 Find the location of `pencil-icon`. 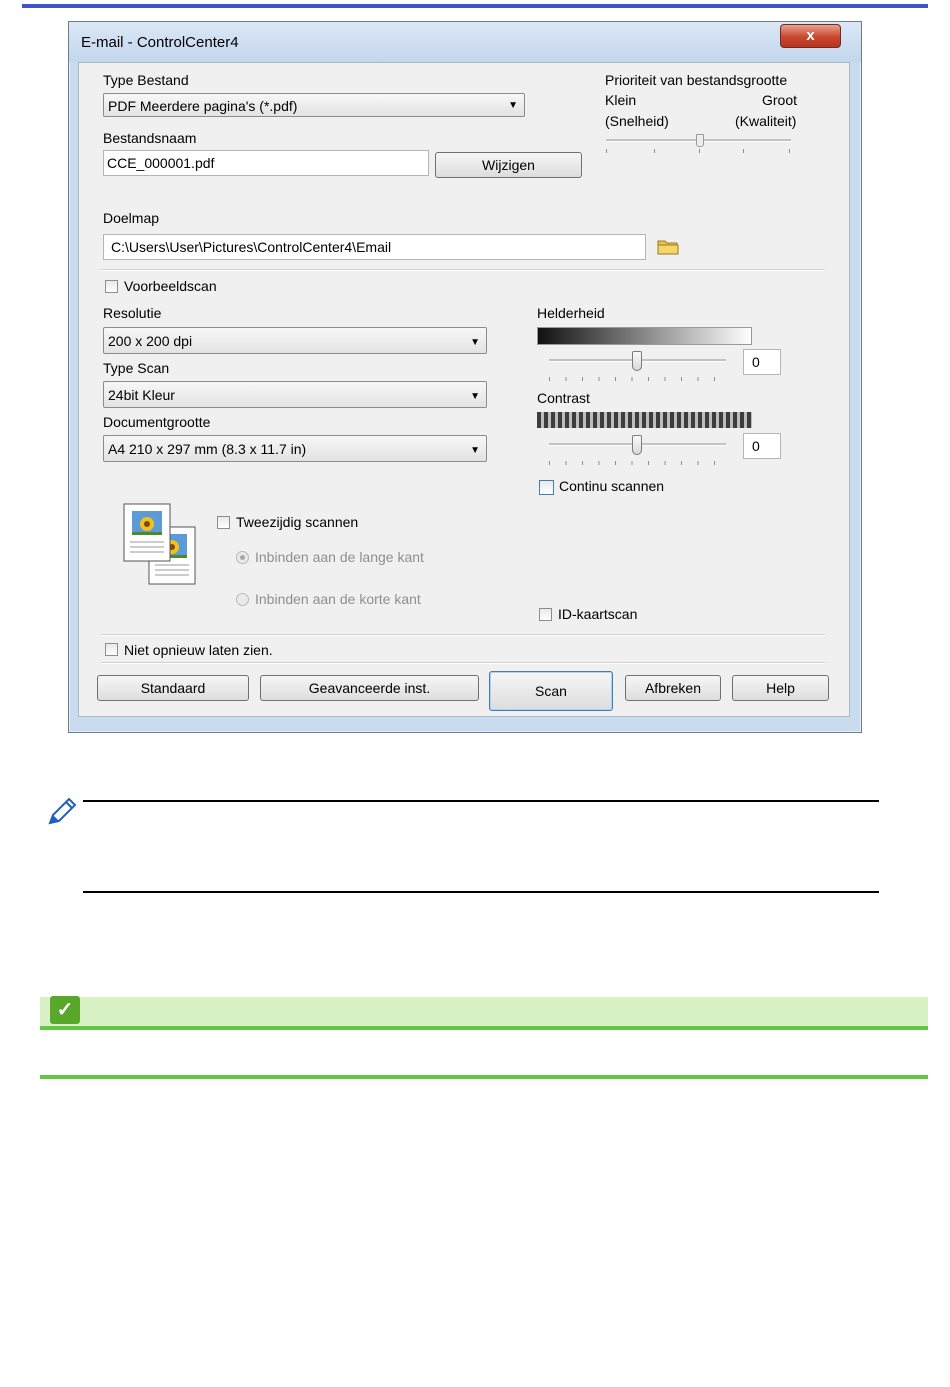

pencil-icon is located at coordinates (61, 813).